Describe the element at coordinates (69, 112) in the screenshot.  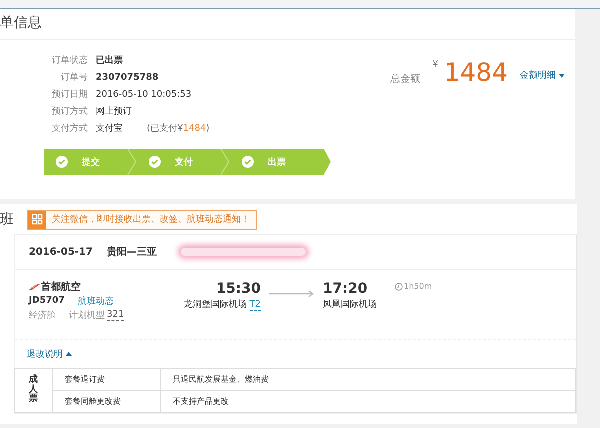
I see `field-label: 预订方式` at that location.